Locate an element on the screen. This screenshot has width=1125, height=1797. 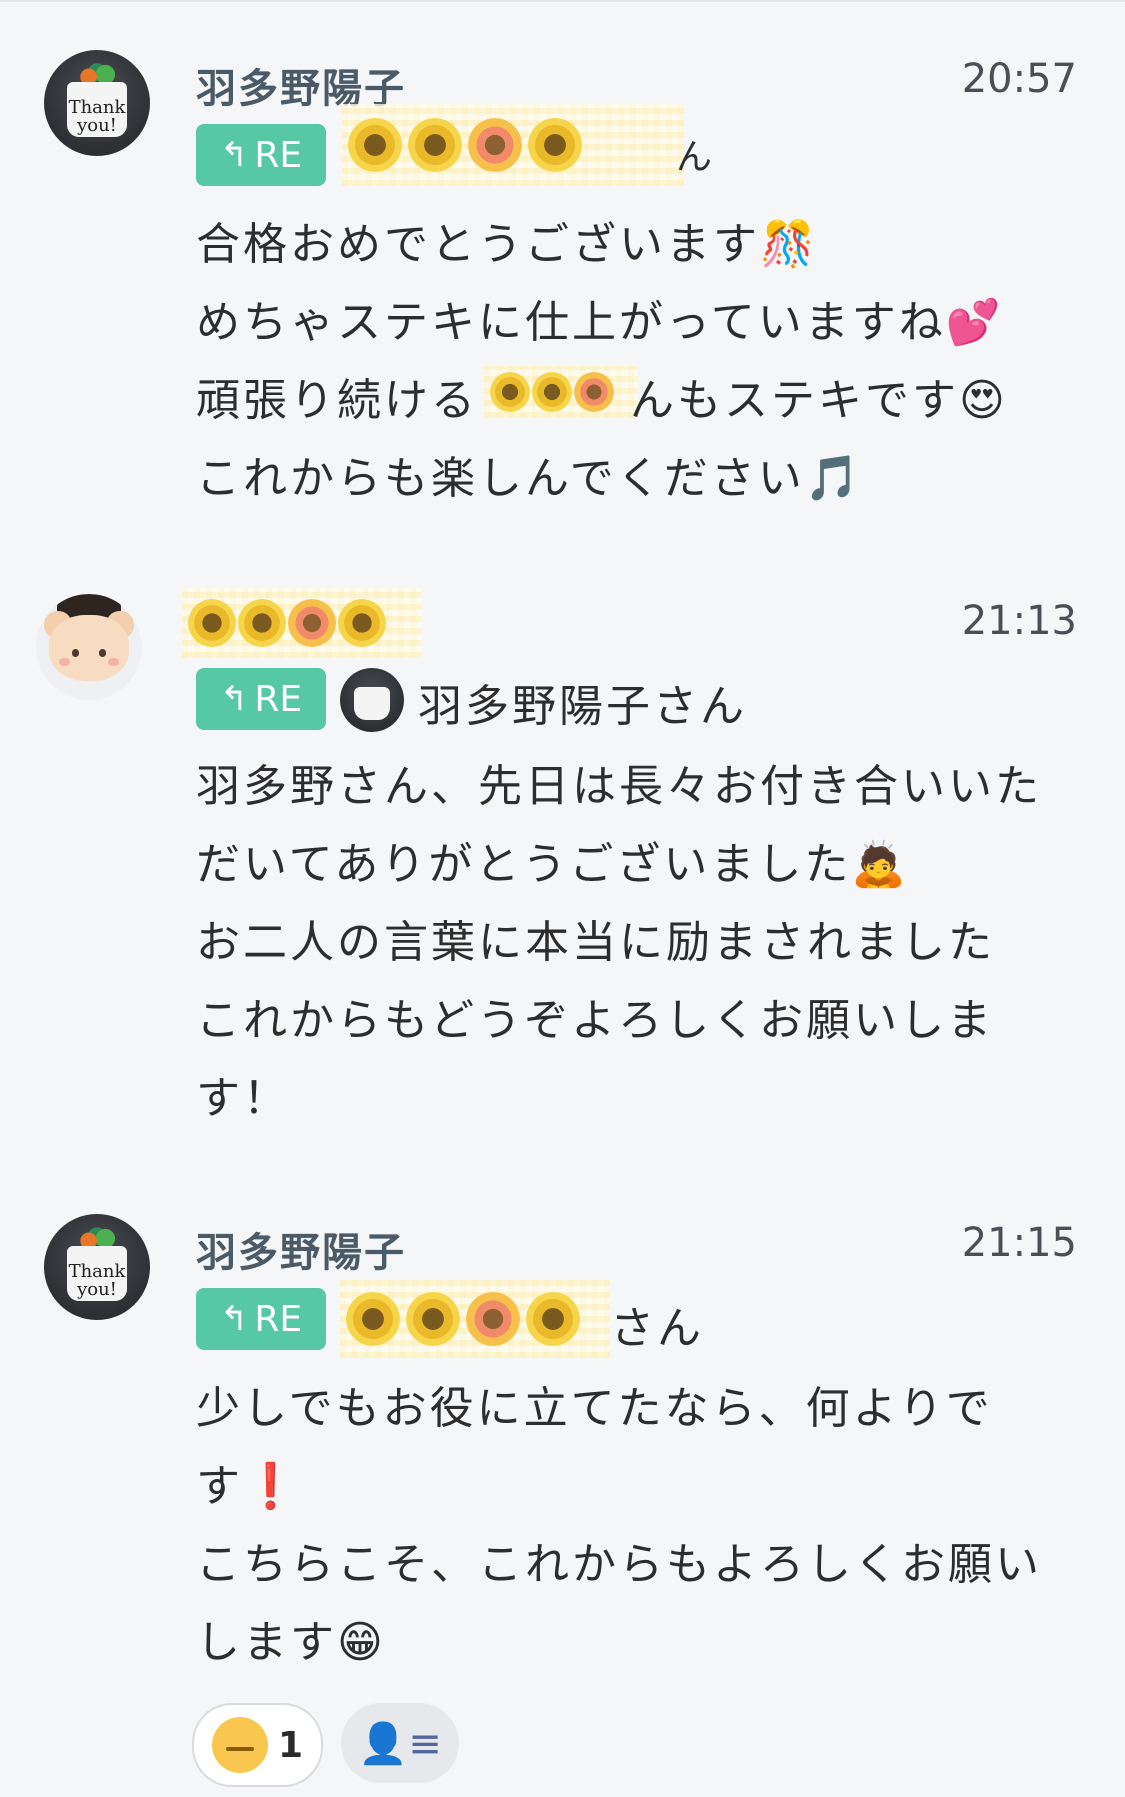
message-line: 羽多野さん、先日は長々お付き合いいた is located at coordinates (619, 786).